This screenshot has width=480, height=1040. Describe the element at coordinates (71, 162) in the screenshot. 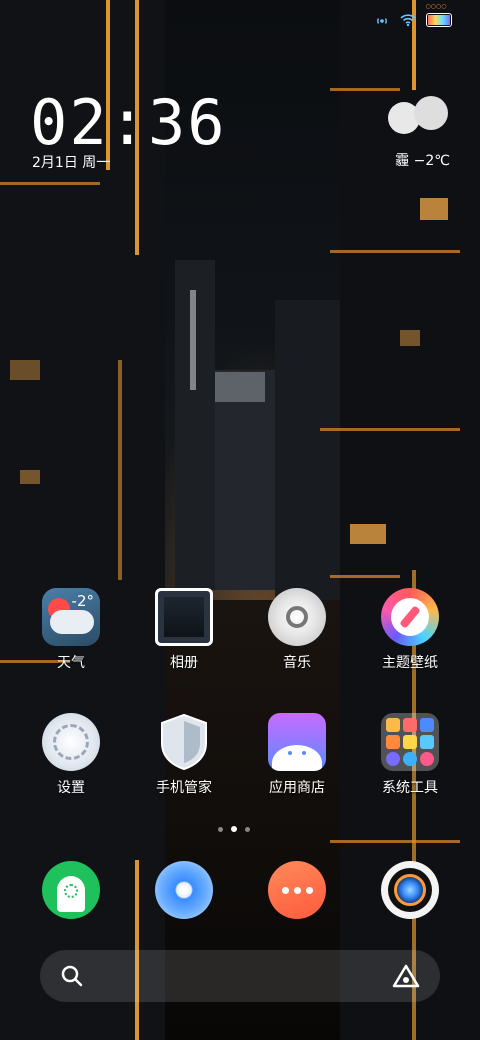

I see `clock-date: 2月1日 周一` at that location.